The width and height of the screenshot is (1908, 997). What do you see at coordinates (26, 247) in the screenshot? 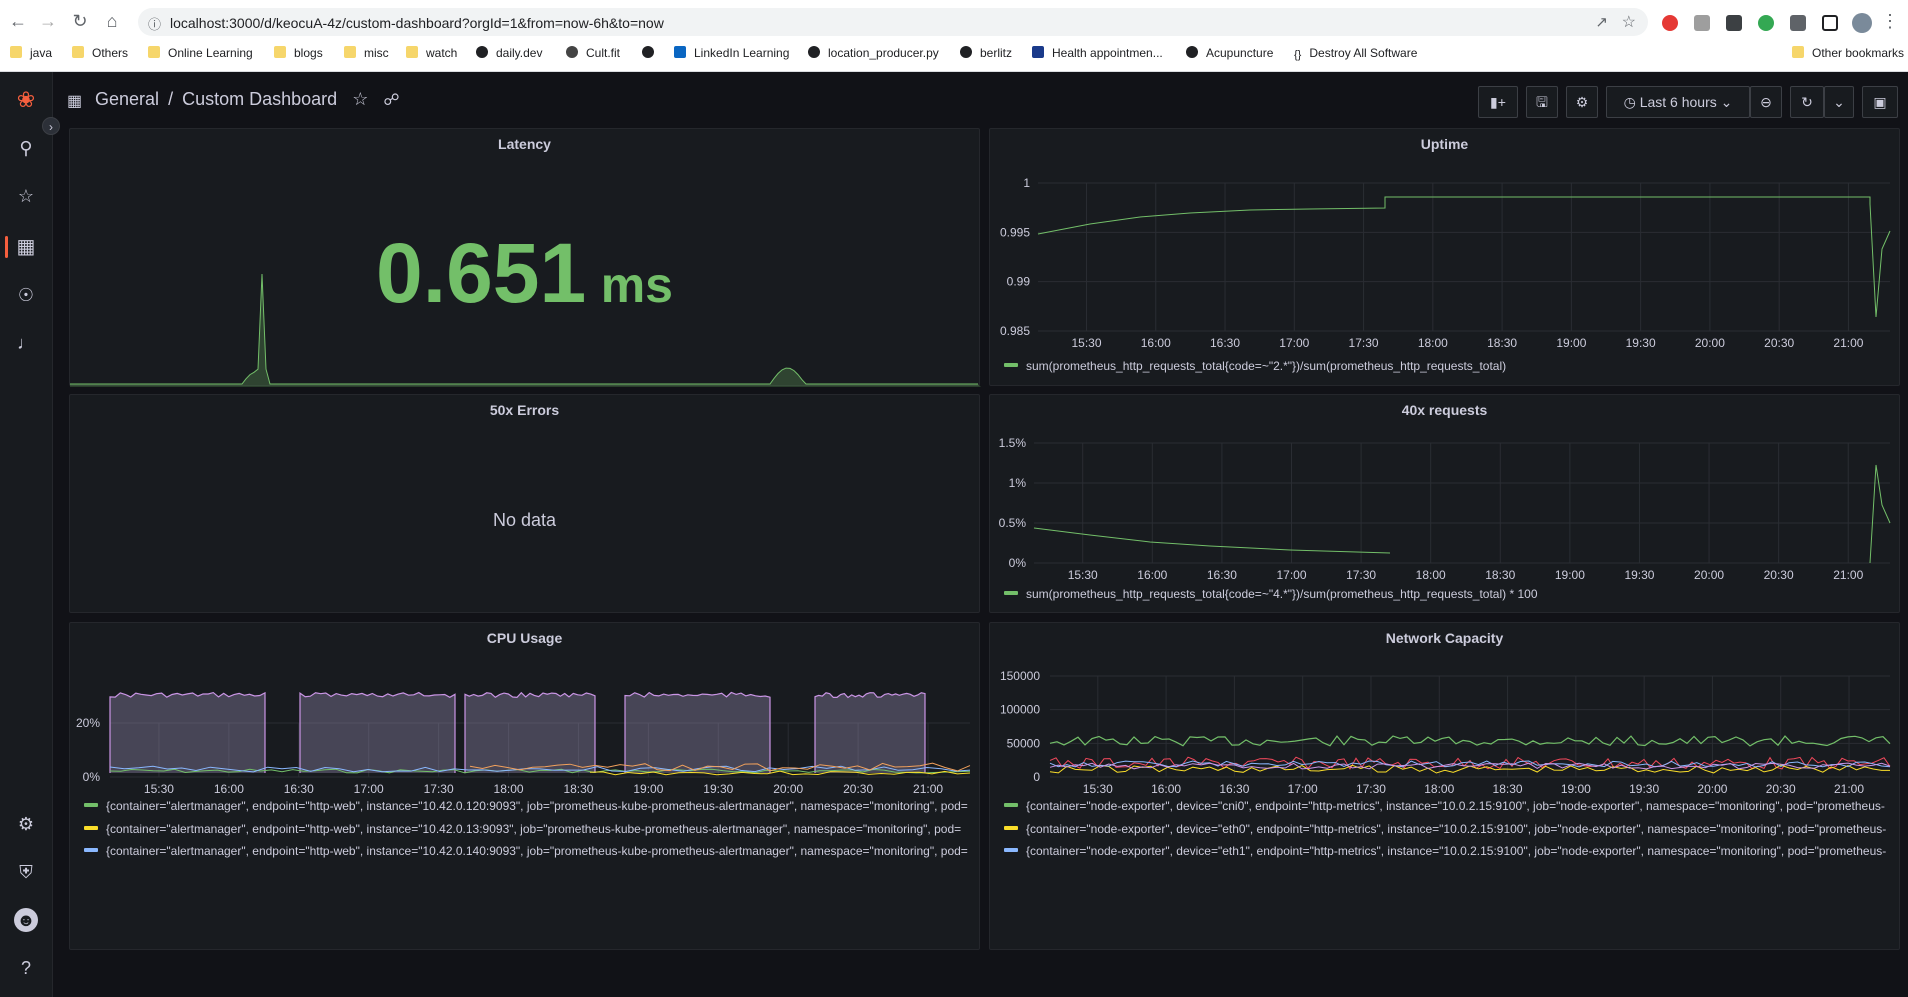
I see `dashboards-icon: ▦` at bounding box center [26, 247].